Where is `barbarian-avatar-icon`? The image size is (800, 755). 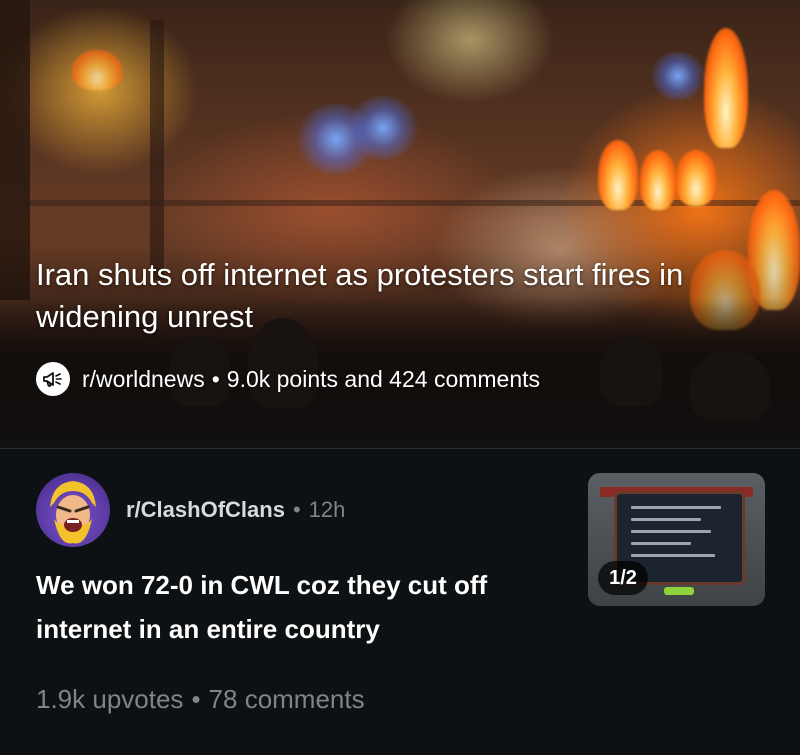 barbarian-avatar-icon is located at coordinates (73, 510).